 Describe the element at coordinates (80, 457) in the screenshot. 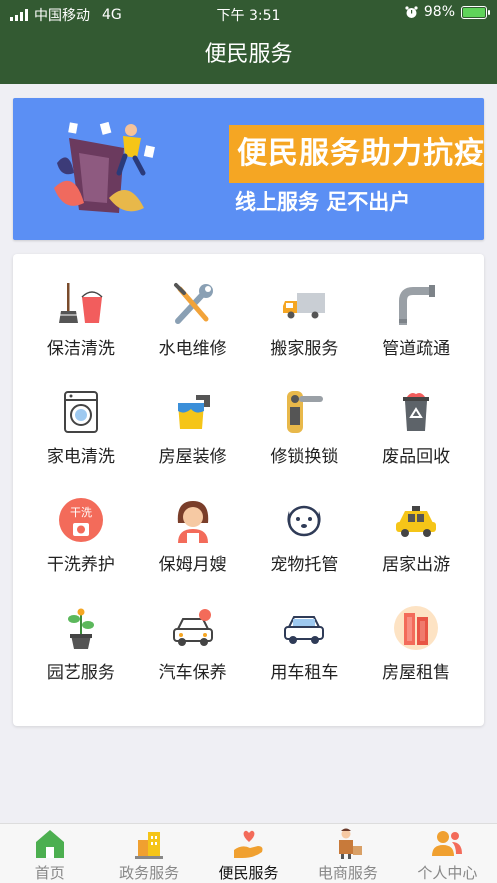

I see `service-label: 家电清洗` at that location.